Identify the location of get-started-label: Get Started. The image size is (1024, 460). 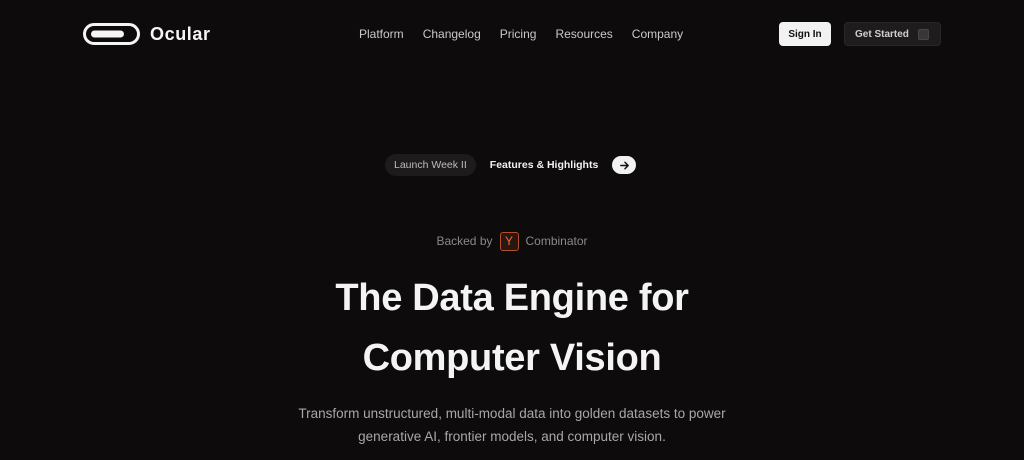
(882, 34).